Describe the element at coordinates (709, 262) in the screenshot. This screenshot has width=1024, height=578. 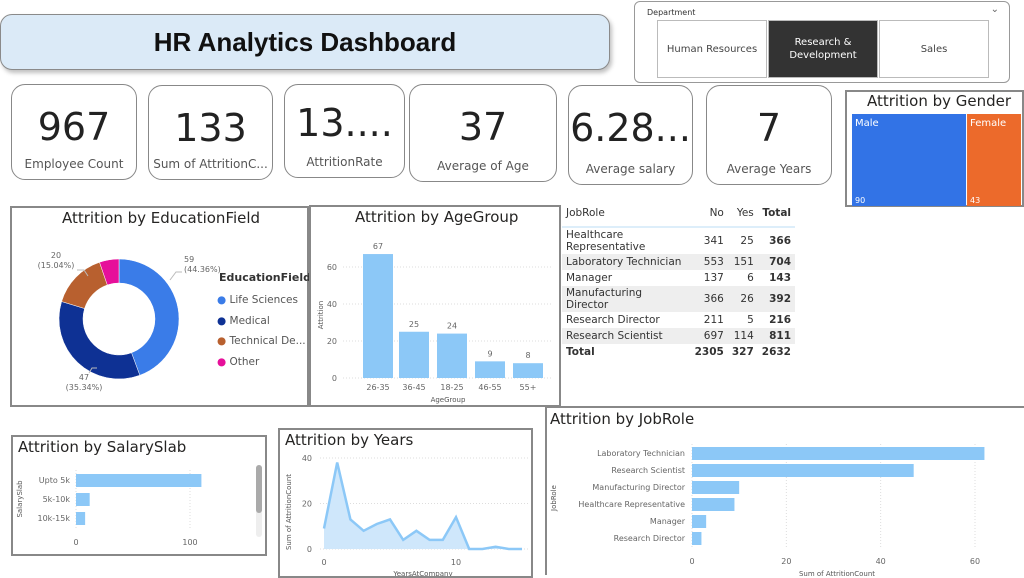
I see `table-cell: 553` at that location.